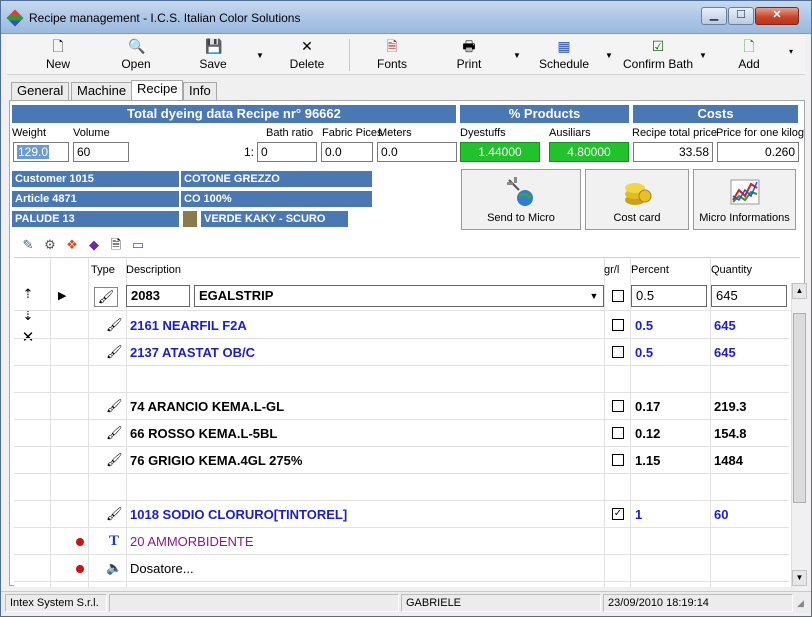  What do you see at coordinates (138, 245) in the screenshot?
I see `preview-icon: ▭` at bounding box center [138, 245].